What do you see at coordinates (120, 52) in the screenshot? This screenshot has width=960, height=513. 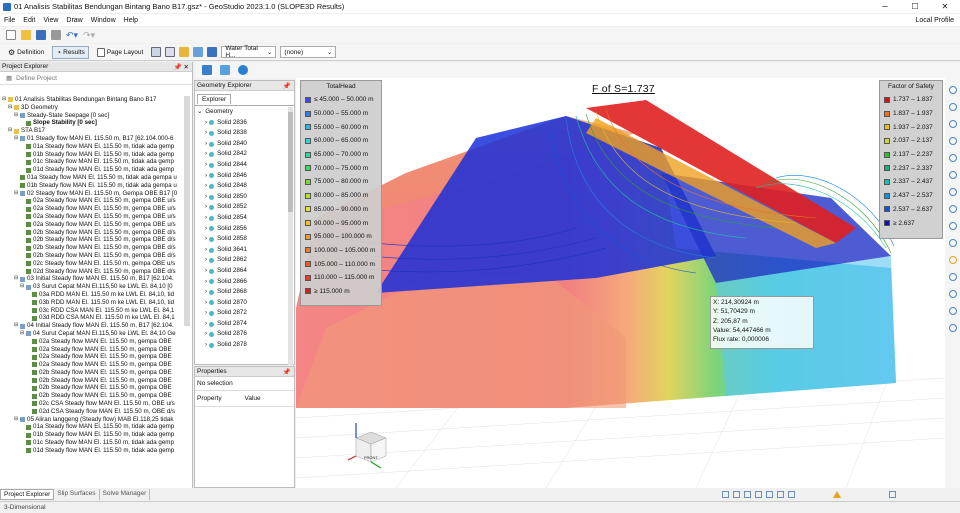 I see `page-layout-button: Page Layout` at bounding box center [120, 52].